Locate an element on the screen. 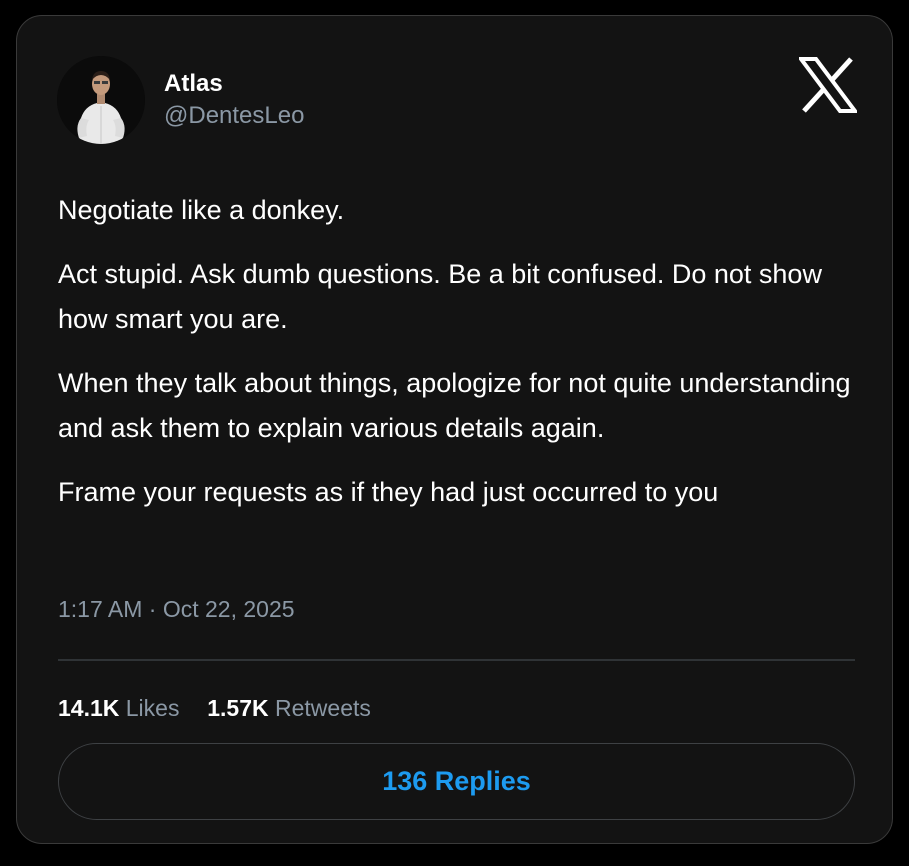  tweet-paragraph: Negotiate like a donkey. is located at coordinates (201, 210).